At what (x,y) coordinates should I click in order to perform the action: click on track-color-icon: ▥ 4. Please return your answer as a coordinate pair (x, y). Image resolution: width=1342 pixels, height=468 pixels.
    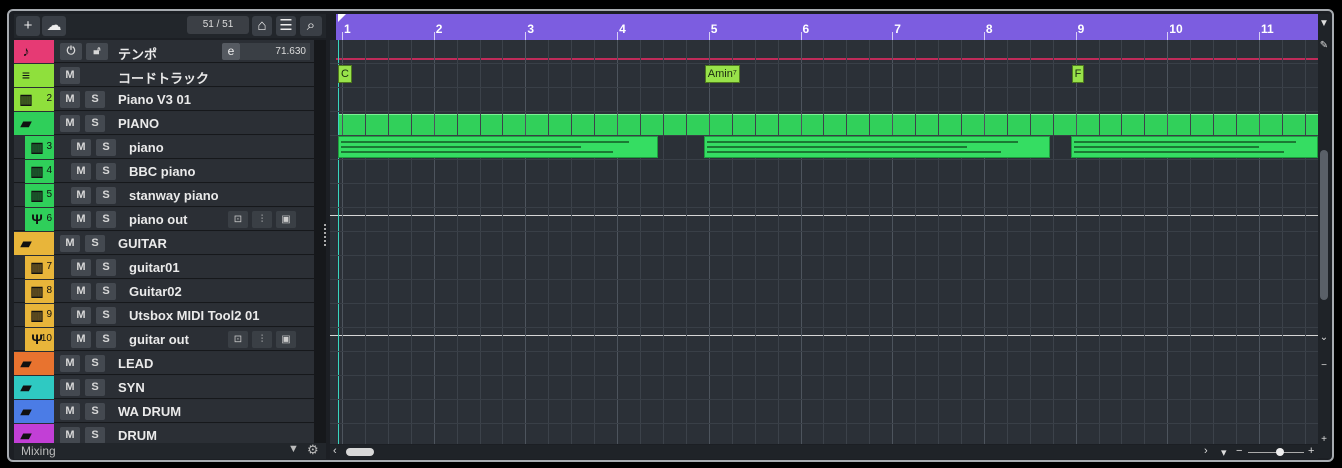
    Looking at the image, I should click on (39, 171).